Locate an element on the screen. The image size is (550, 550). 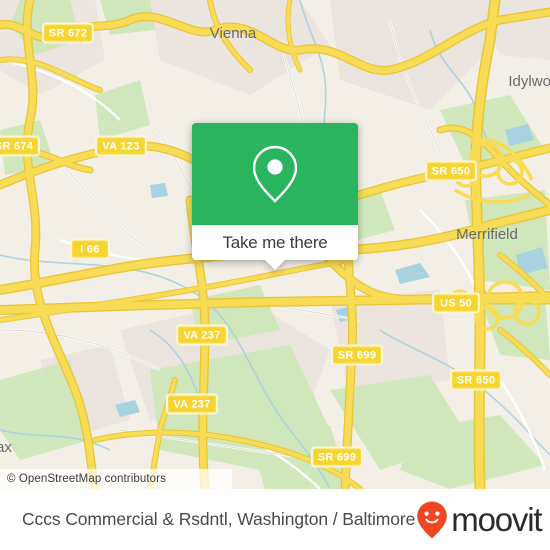
road-shield: VA 123 is located at coordinates (121, 146).